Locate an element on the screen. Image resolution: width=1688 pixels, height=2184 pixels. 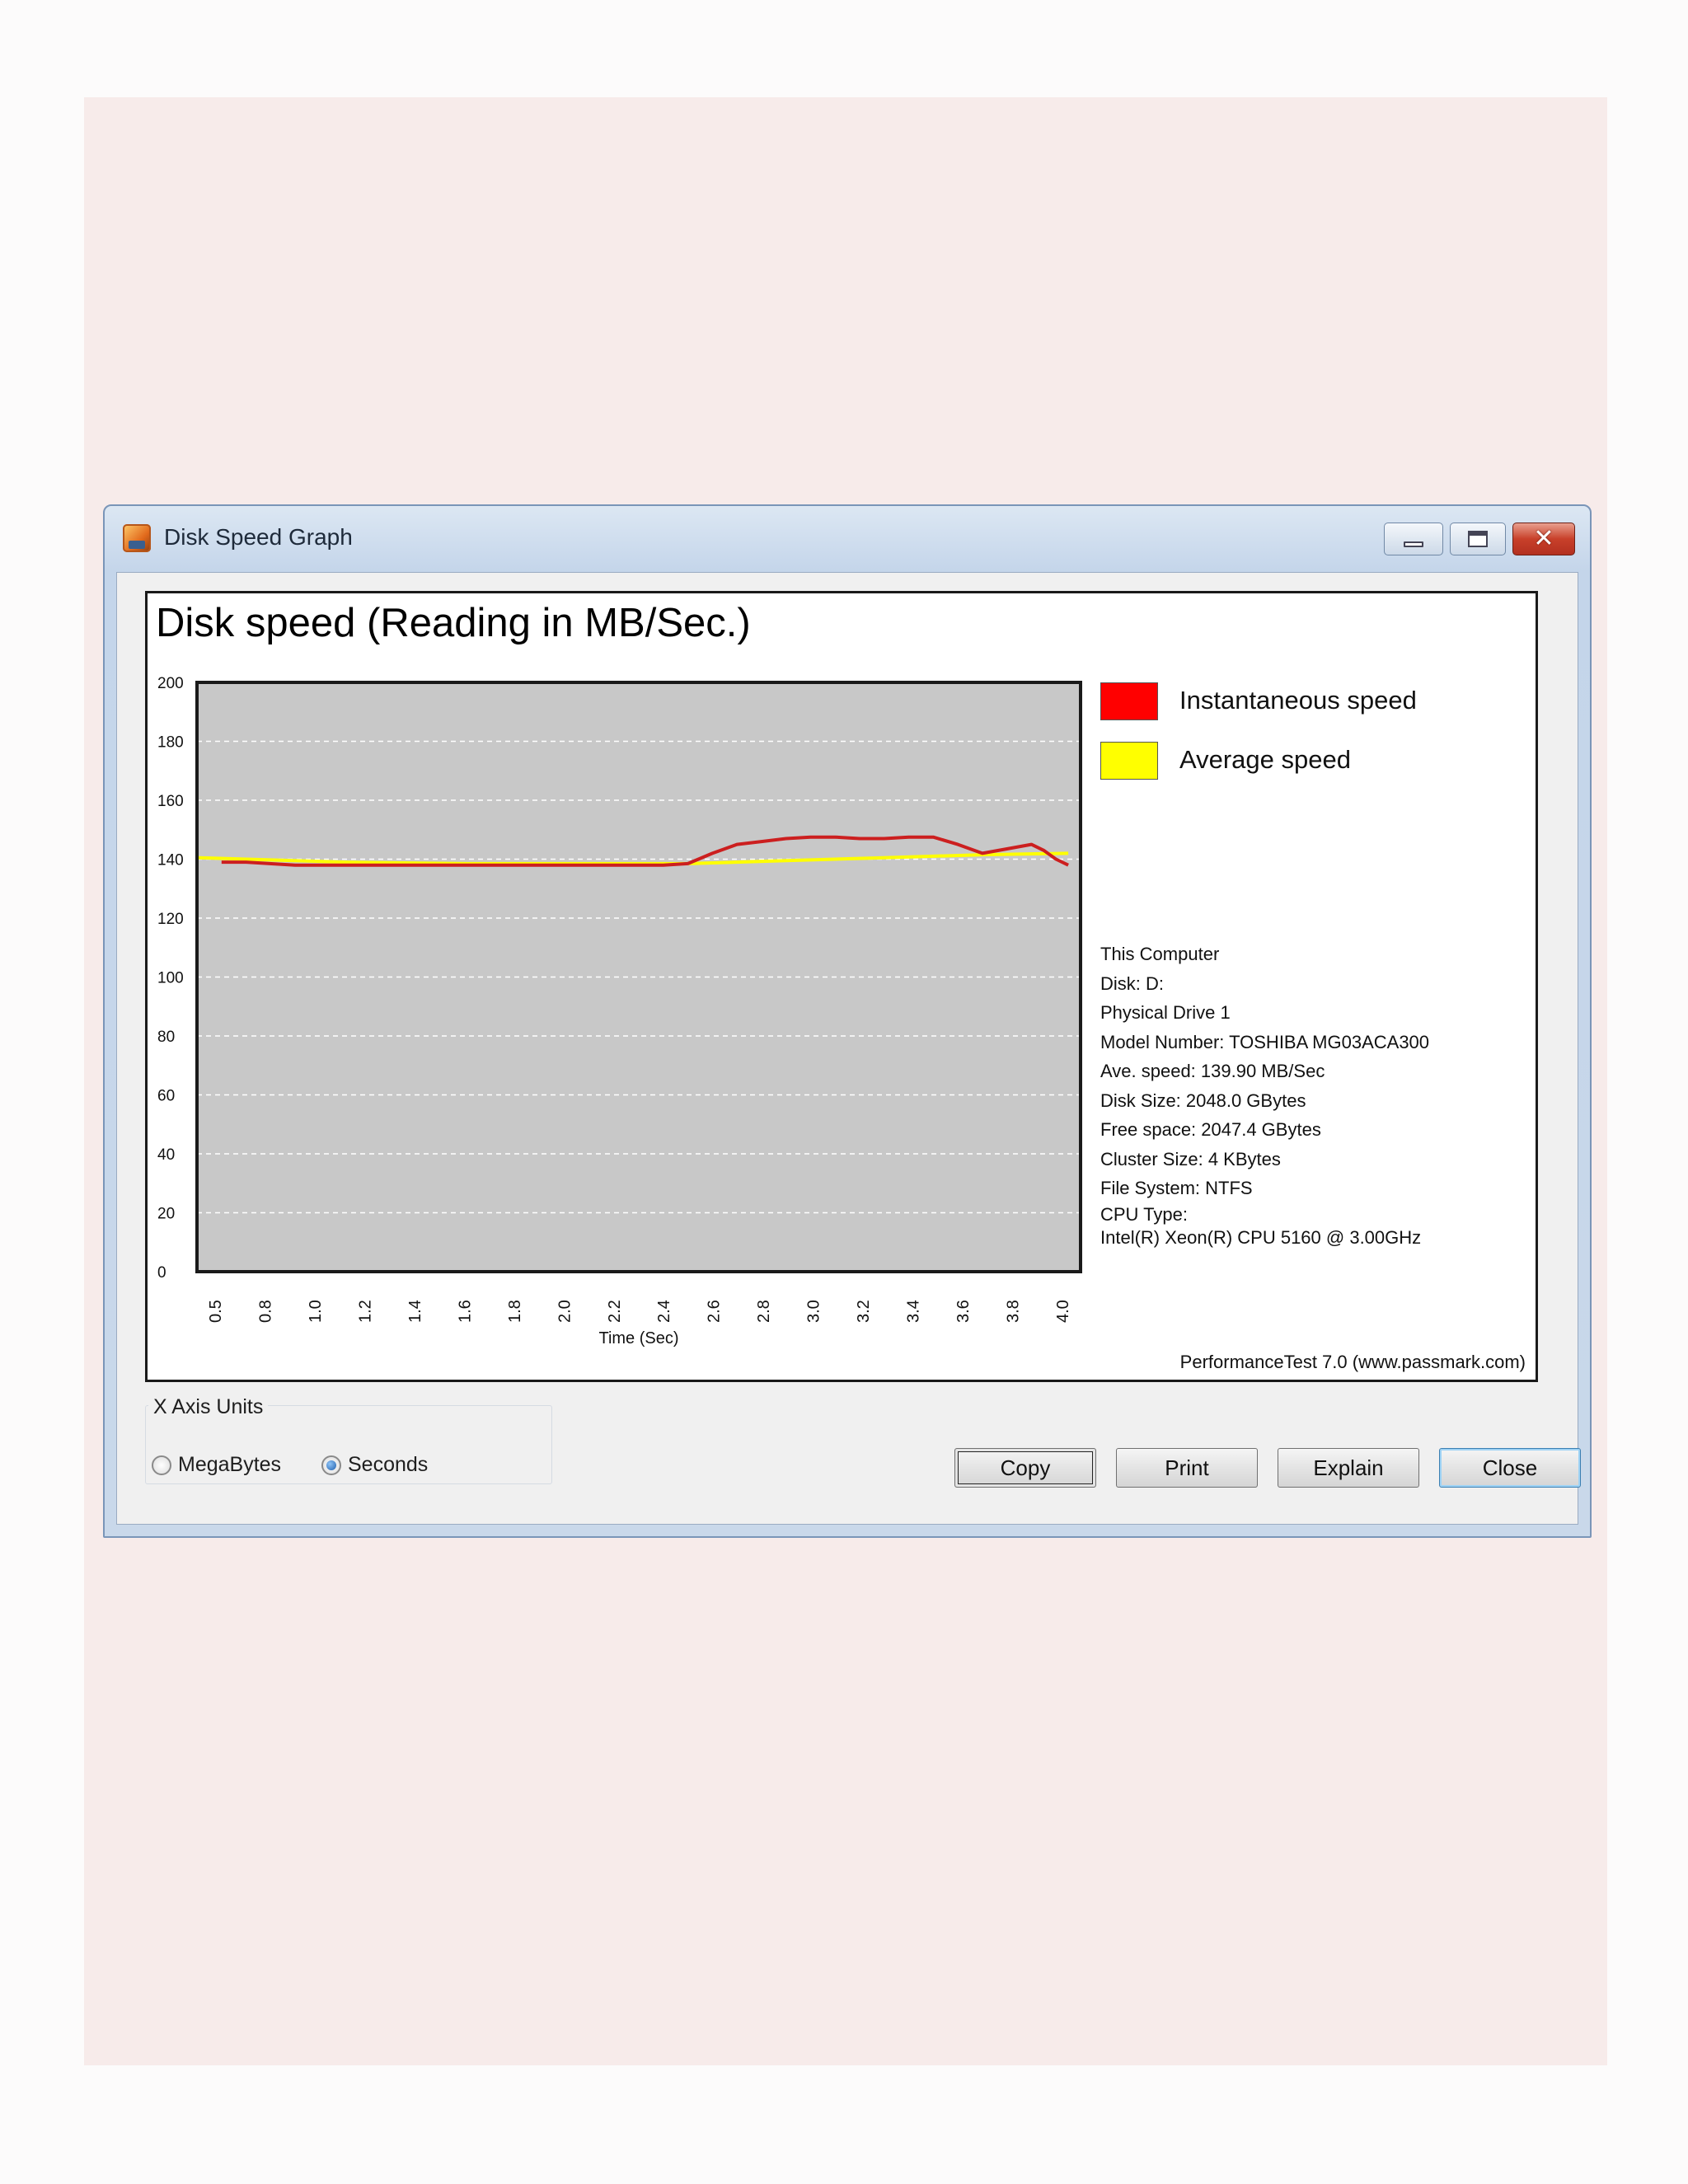
window-title: Disk Speed Graph is located at coordinates (258, 537).